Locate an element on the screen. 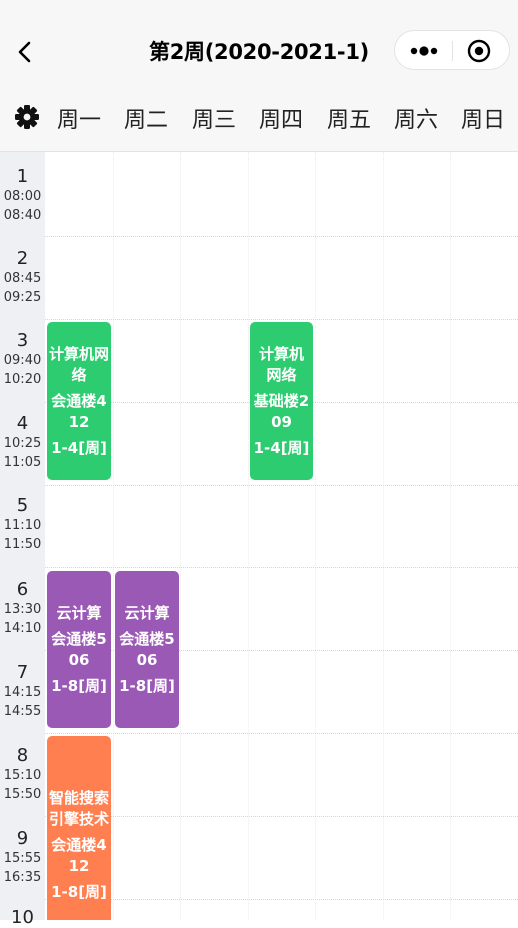 This screenshot has height=928, width=518. period-end: 09:25 is located at coordinates (22, 297).